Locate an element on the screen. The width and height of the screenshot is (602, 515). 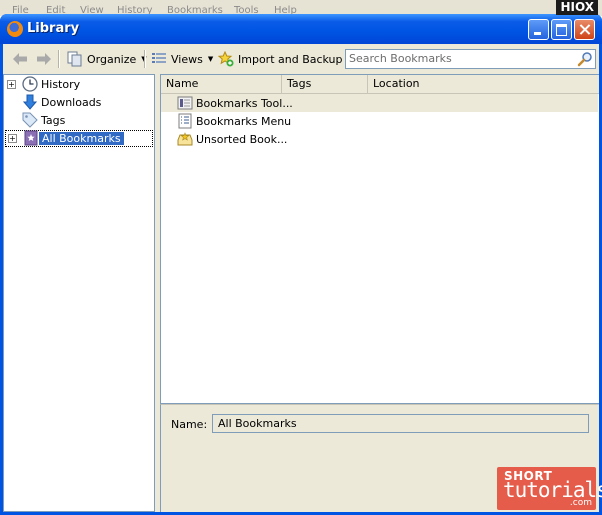
back-button is located at coordinates (20, 59).